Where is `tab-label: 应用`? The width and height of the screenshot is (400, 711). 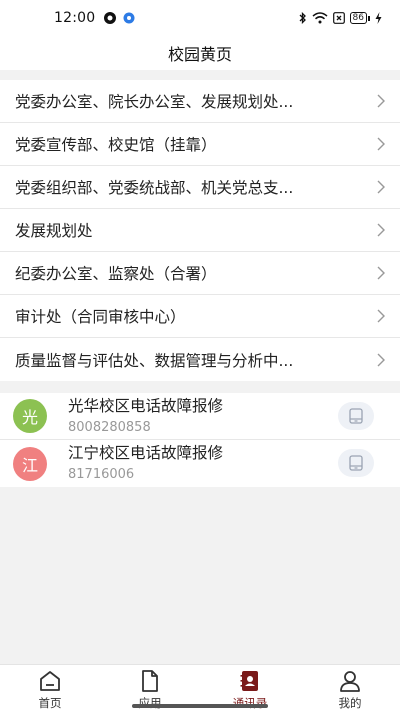
tab-label: 应用 is located at coordinates (150, 703).